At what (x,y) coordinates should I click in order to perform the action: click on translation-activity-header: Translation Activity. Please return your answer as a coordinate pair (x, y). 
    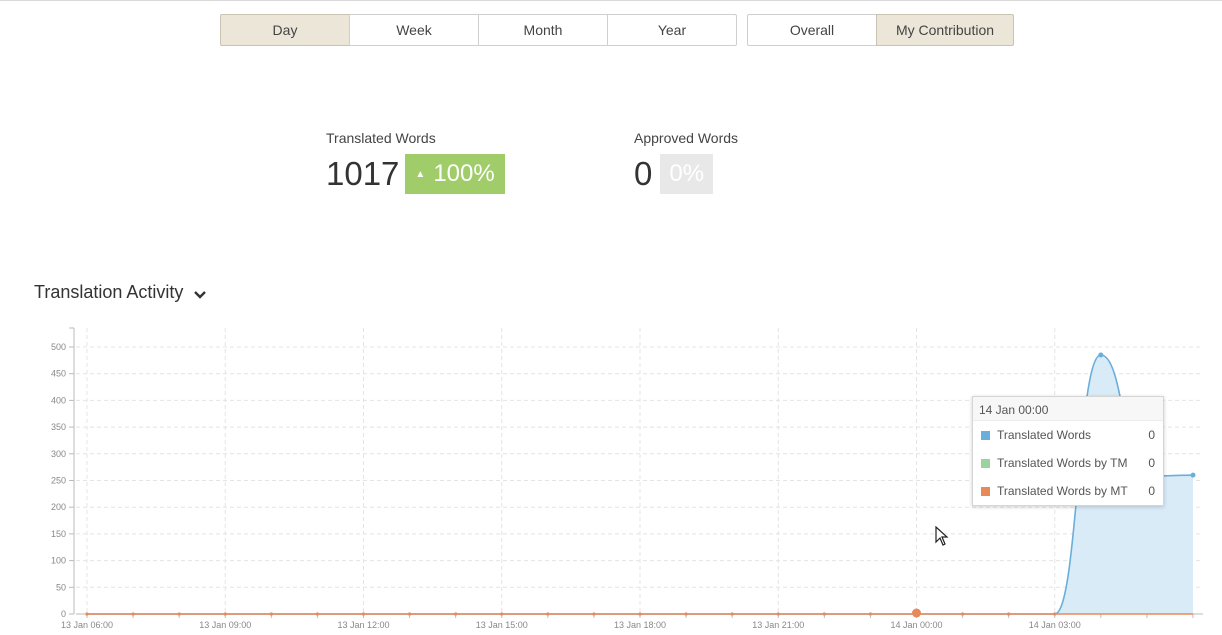
    Looking at the image, I should click on (120, 292).